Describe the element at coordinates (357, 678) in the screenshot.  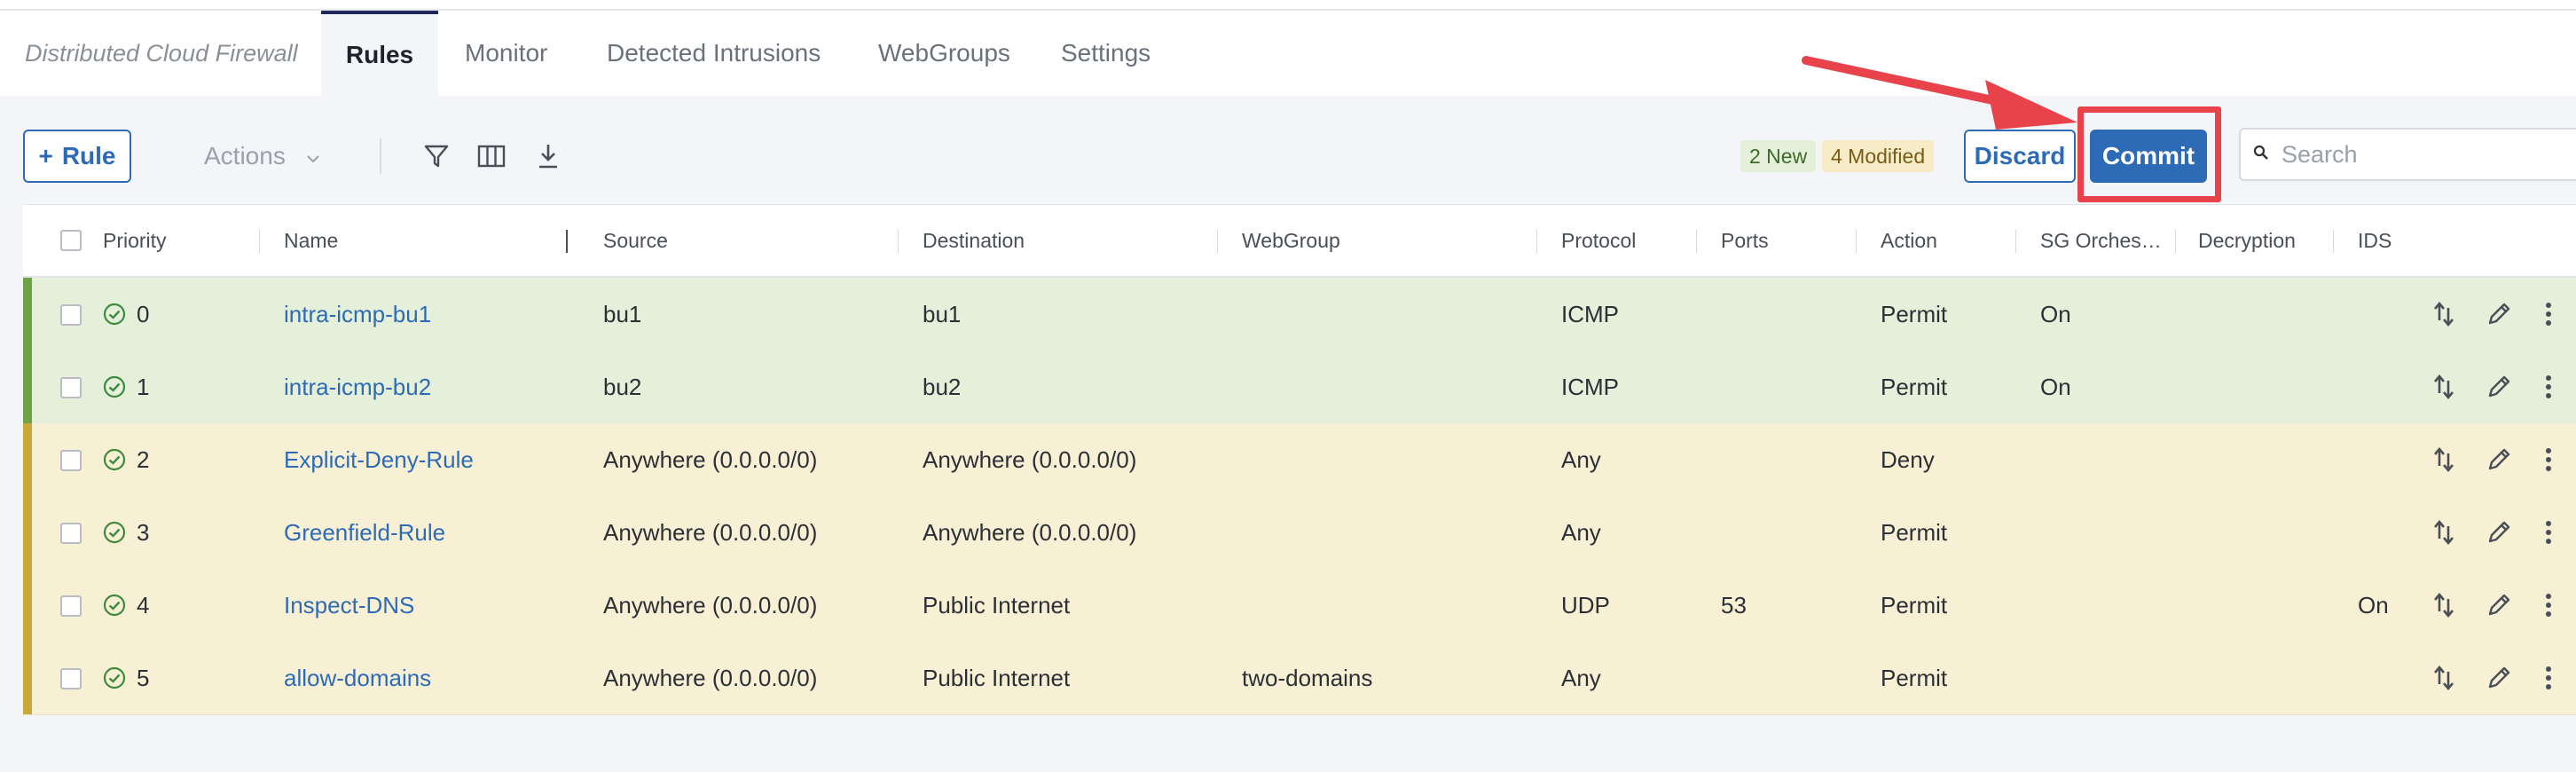
I see `row-name-link: allow-domains` at that location.